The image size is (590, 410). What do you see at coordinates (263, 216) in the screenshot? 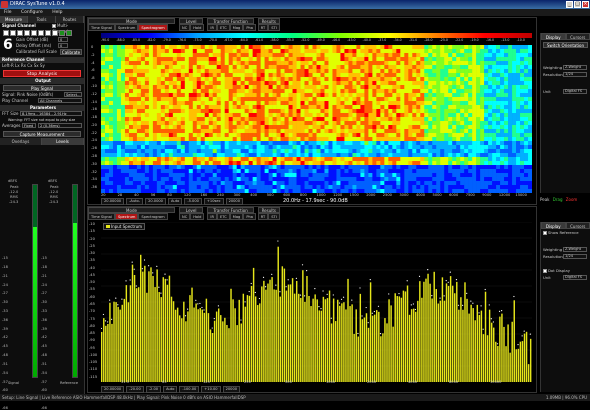
I see `bottom-btn-rt: RT` at bounding box center [263, 216].